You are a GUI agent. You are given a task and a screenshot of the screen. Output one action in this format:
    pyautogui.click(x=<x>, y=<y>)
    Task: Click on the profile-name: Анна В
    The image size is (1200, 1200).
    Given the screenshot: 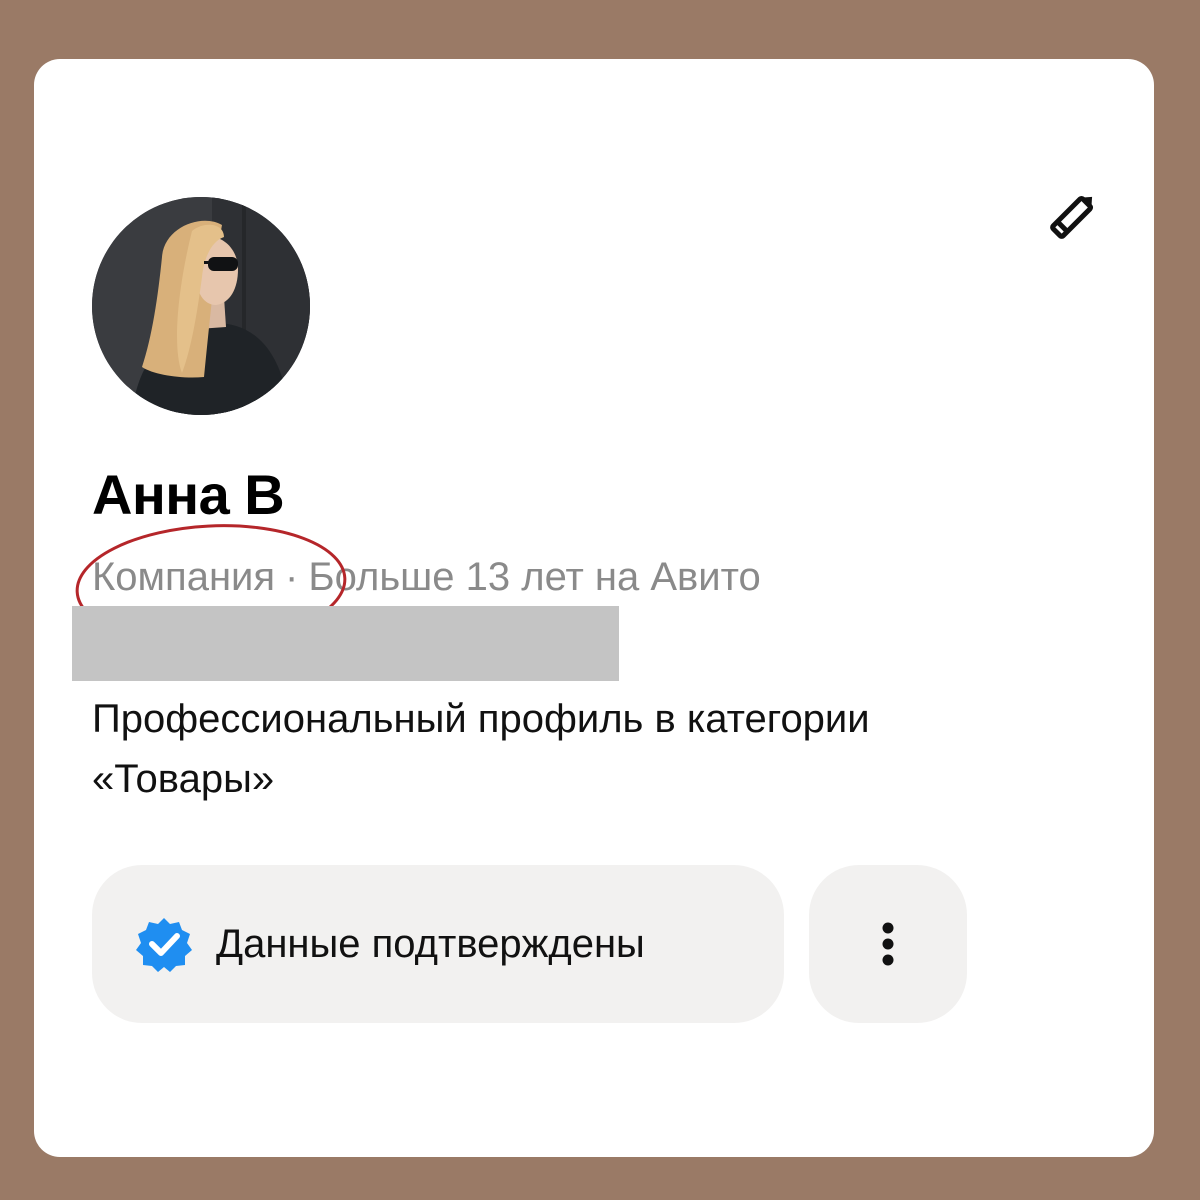 What is the action you would take?
    pyautogui.click(x=188, y=494)
    